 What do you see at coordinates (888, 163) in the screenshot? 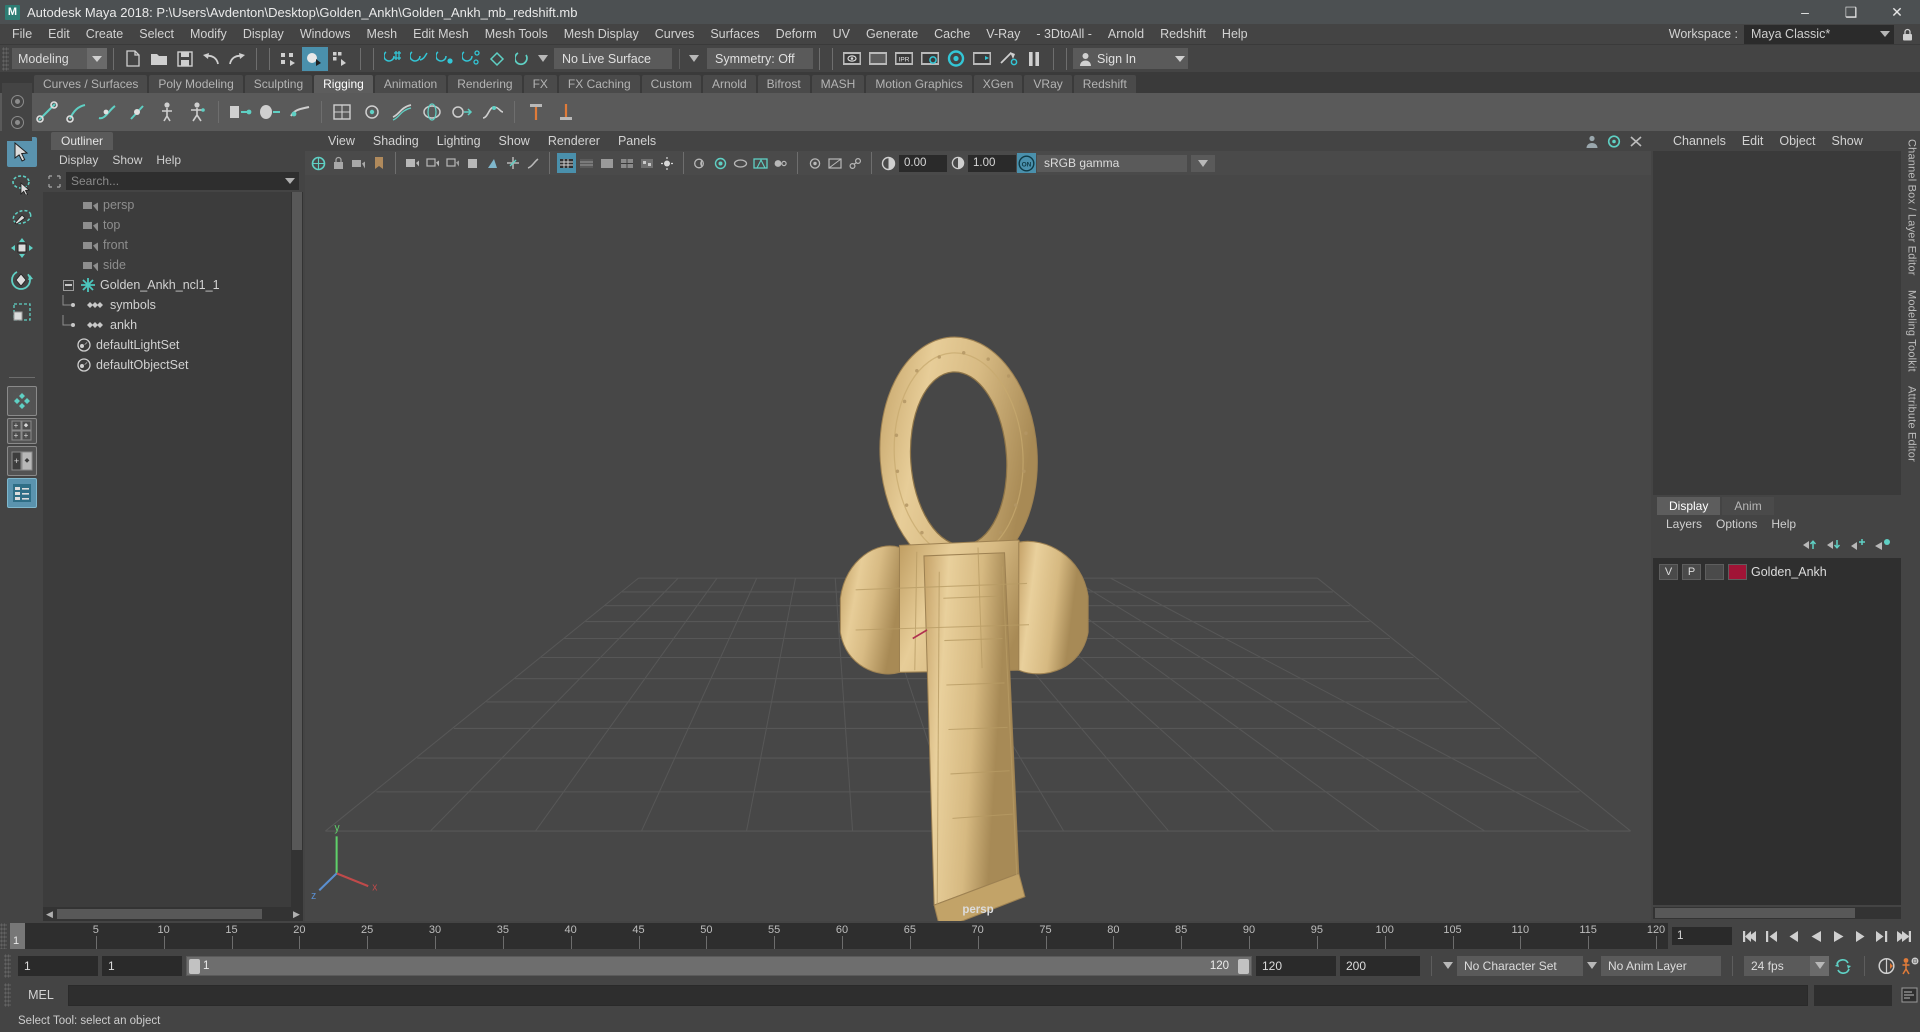
I see `exposure-icon` at bounding box center [888, 163].